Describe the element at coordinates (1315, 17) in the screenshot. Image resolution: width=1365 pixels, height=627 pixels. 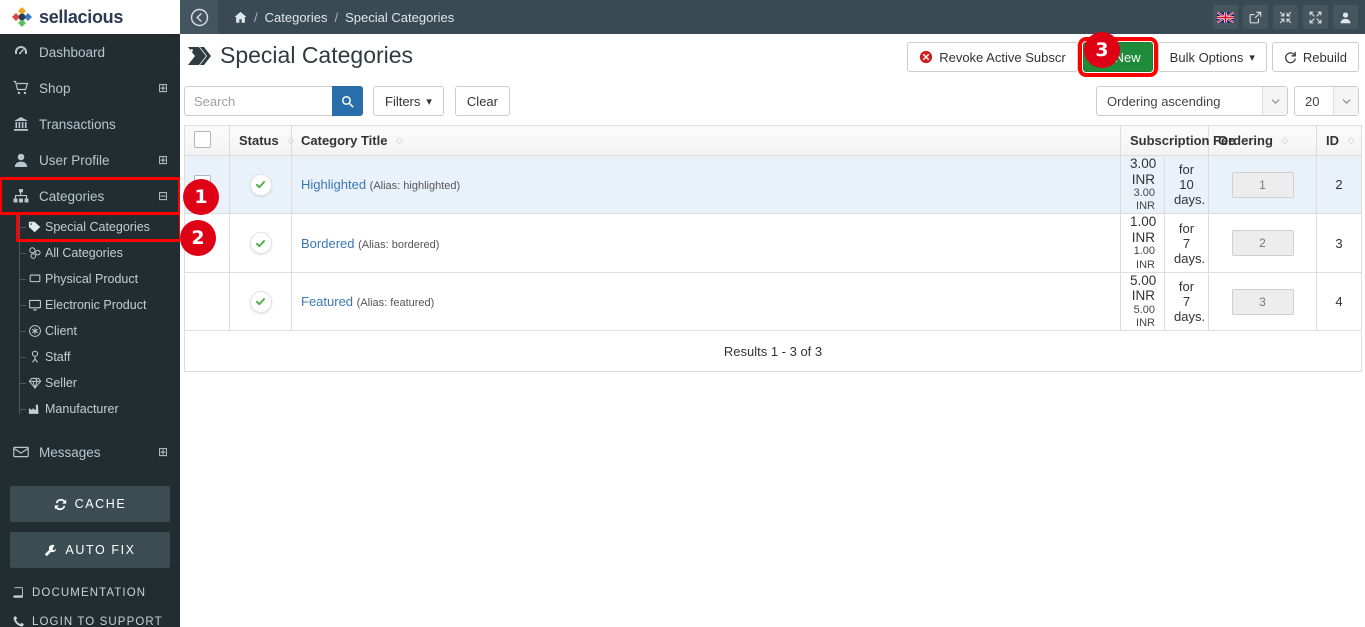
I see `expand-icon` at that location.